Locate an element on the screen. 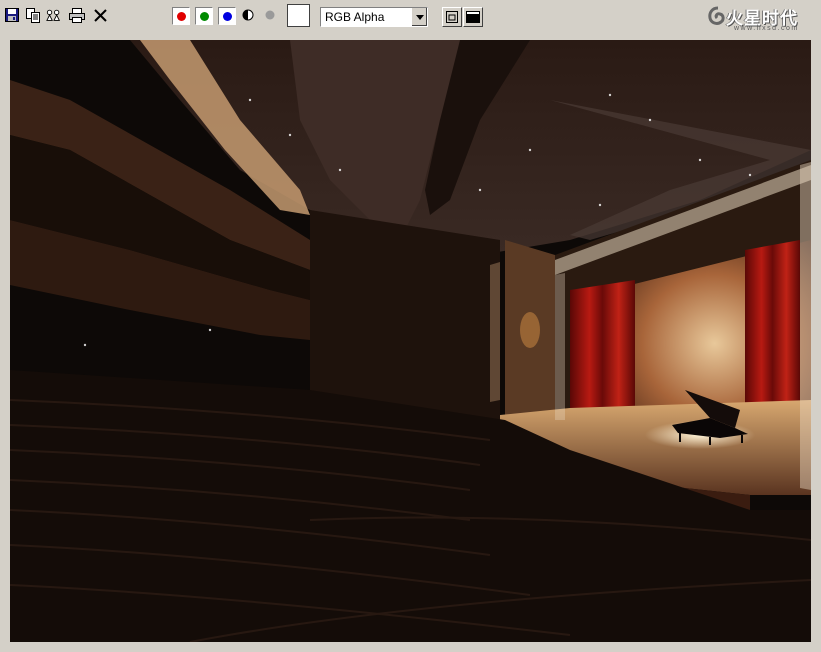 This screenshot has height=652, width=821. green-dot-icon is located at coordinates (204, 16).